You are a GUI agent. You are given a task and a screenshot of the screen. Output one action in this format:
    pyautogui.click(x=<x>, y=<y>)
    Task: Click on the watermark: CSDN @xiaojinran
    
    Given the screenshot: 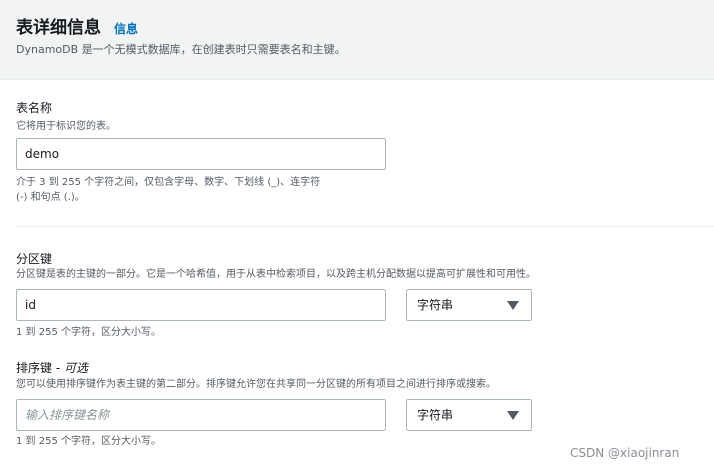 What is the action you would take?
    pyautogui.click(x=625, y=453)
    